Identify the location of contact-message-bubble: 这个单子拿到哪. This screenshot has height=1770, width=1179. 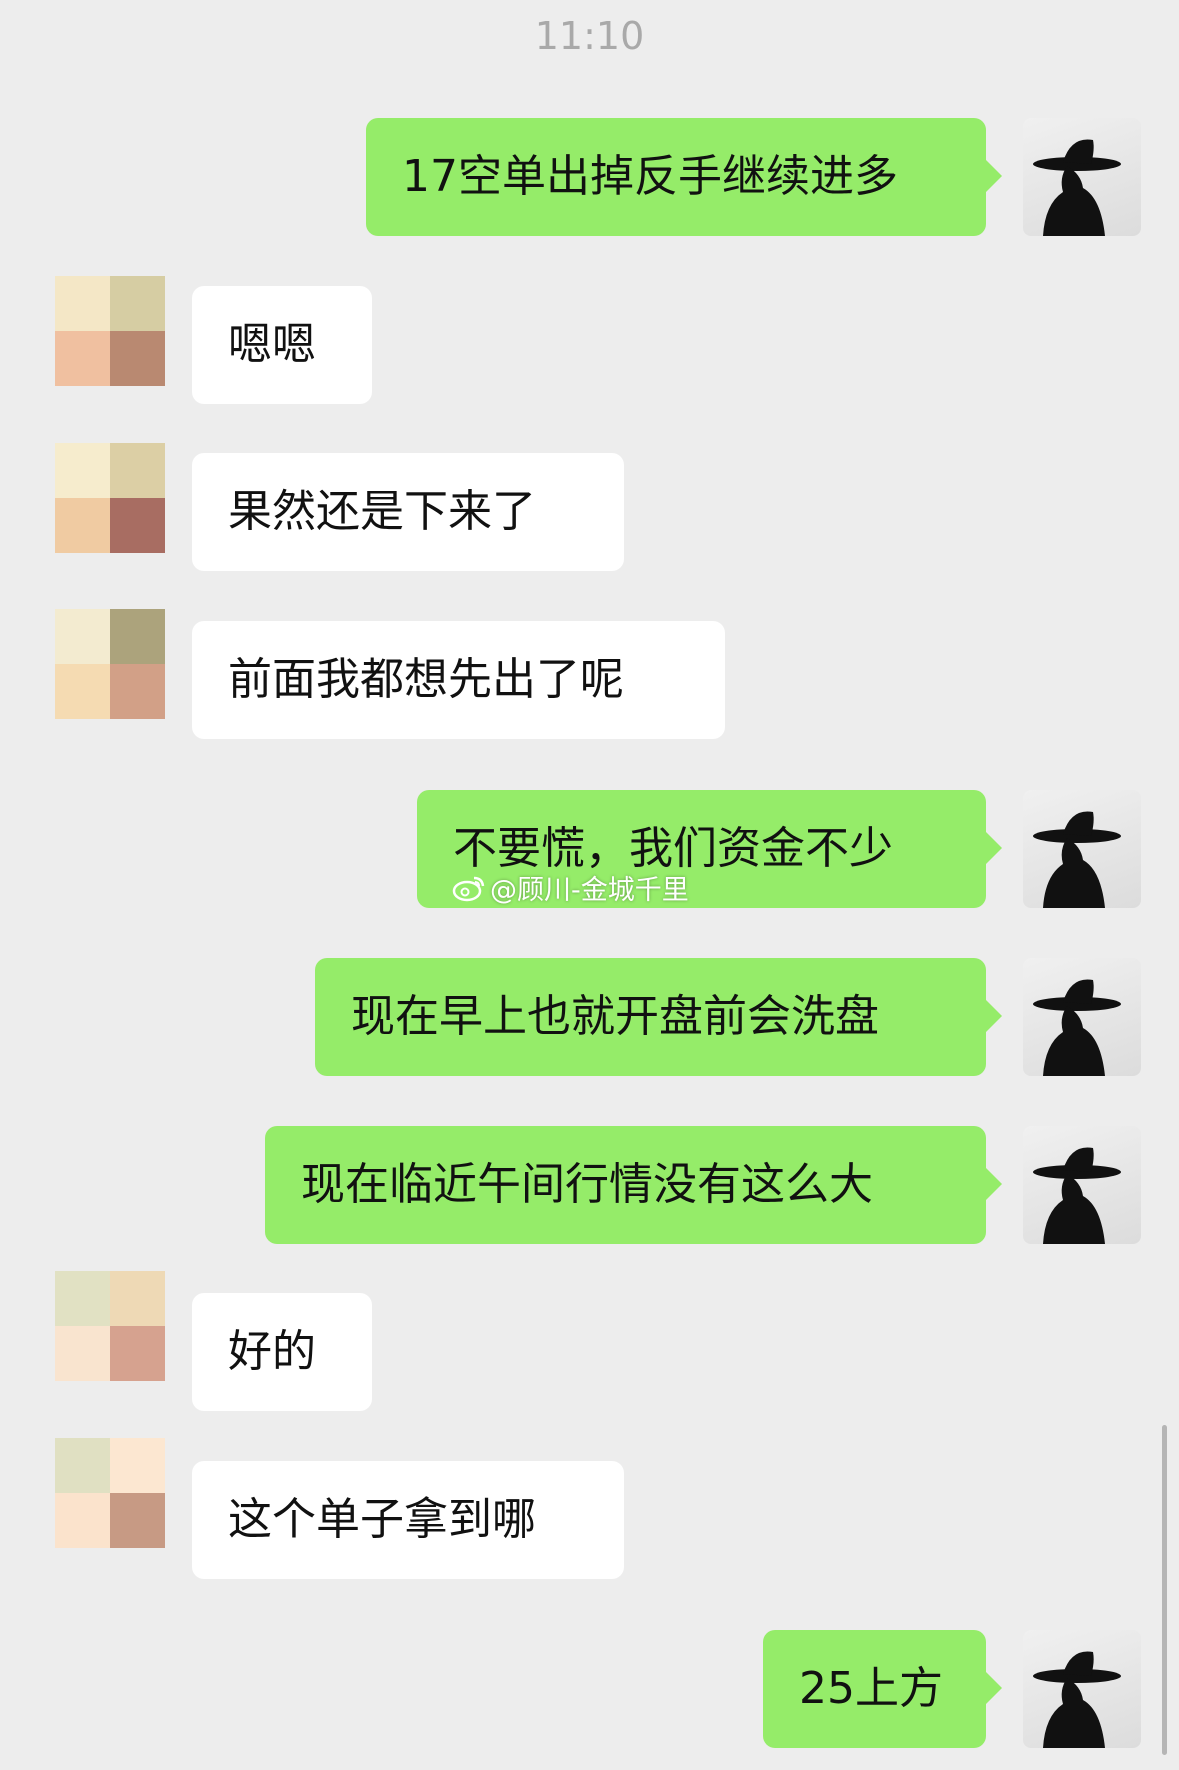
(408, 1520).